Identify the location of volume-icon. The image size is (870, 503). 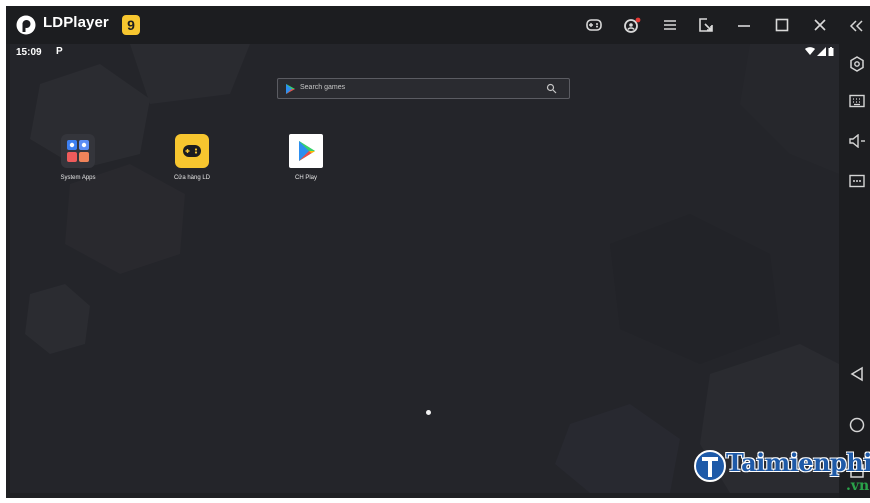
(859, 141).